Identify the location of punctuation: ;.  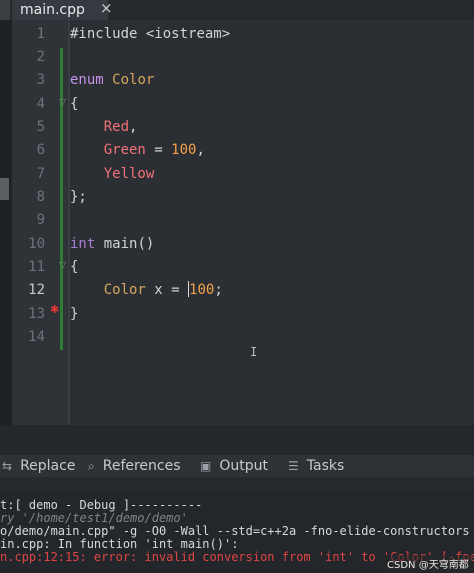
(218, 290).